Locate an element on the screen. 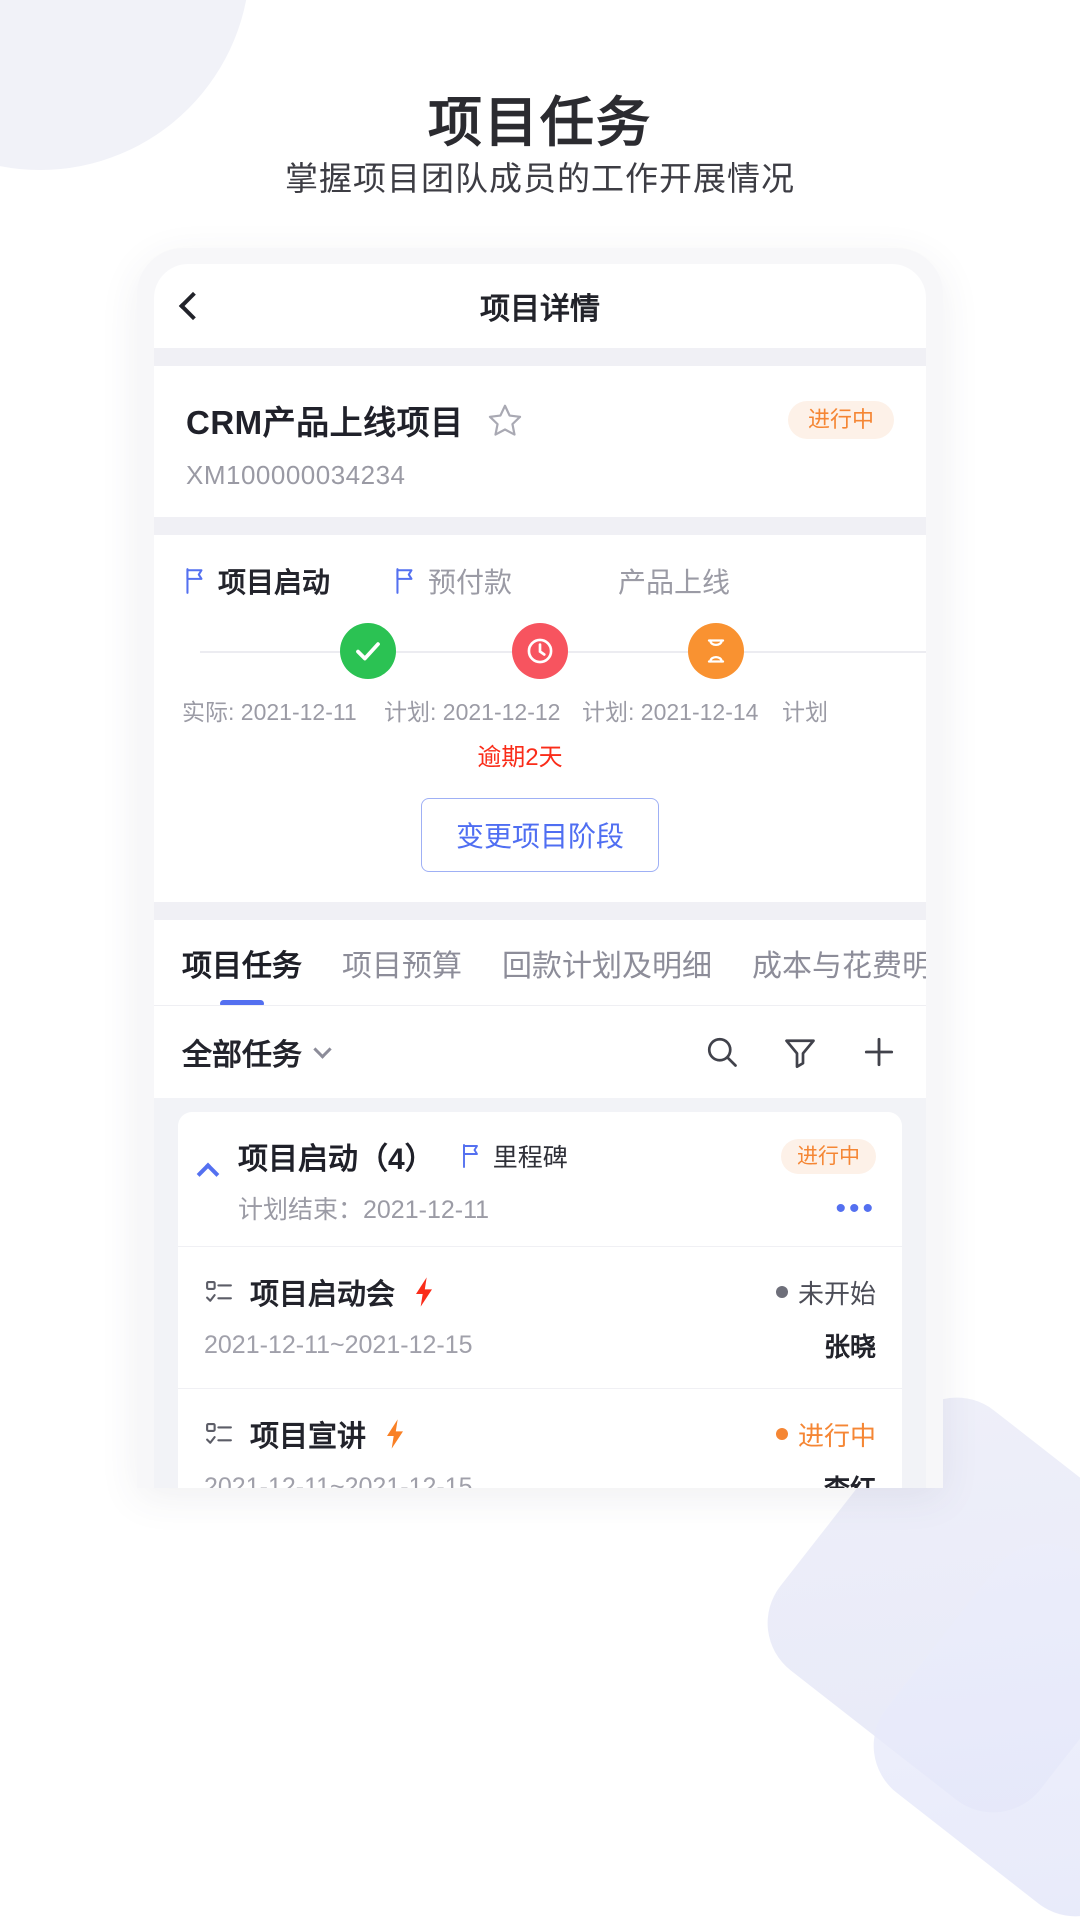 Image resolution: width=1080 pixels, height=1920 pixels. chevron-up-icon is located at coordinates (208, 1174).